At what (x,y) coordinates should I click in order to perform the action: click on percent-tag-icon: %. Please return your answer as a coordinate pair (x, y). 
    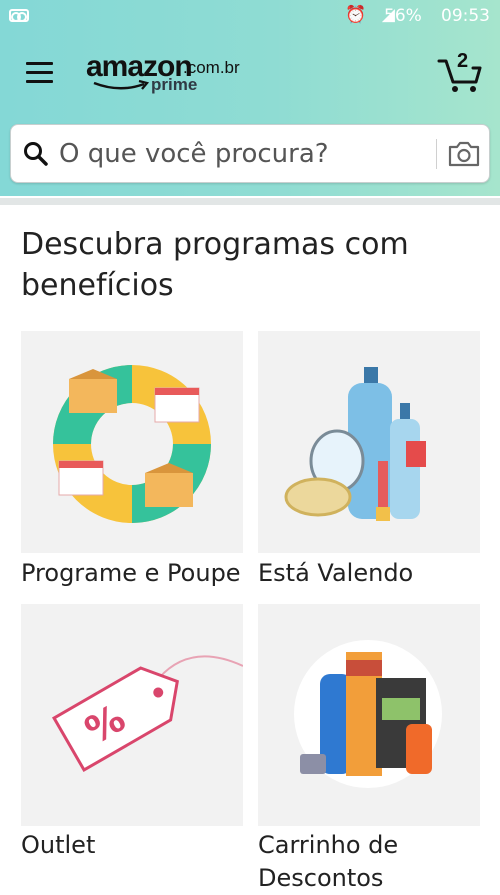
    Looking at the image, I should click on (147, 714).